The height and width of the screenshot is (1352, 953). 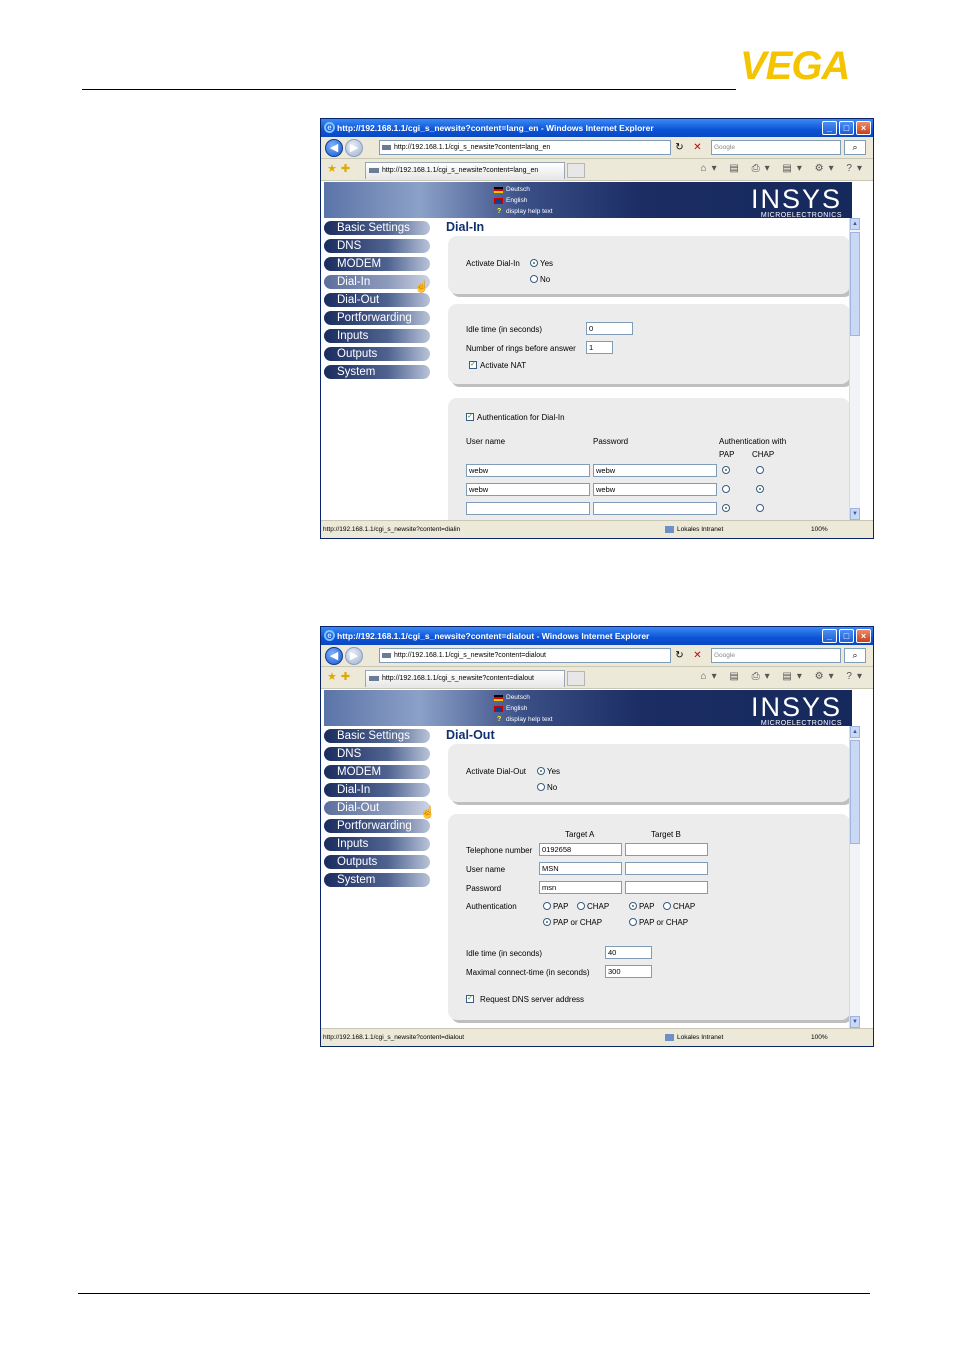 What do you see at coordinates (633, 922) in the screenshot?
I see `auth-b-either-radio` at bounding box center [633, 922].